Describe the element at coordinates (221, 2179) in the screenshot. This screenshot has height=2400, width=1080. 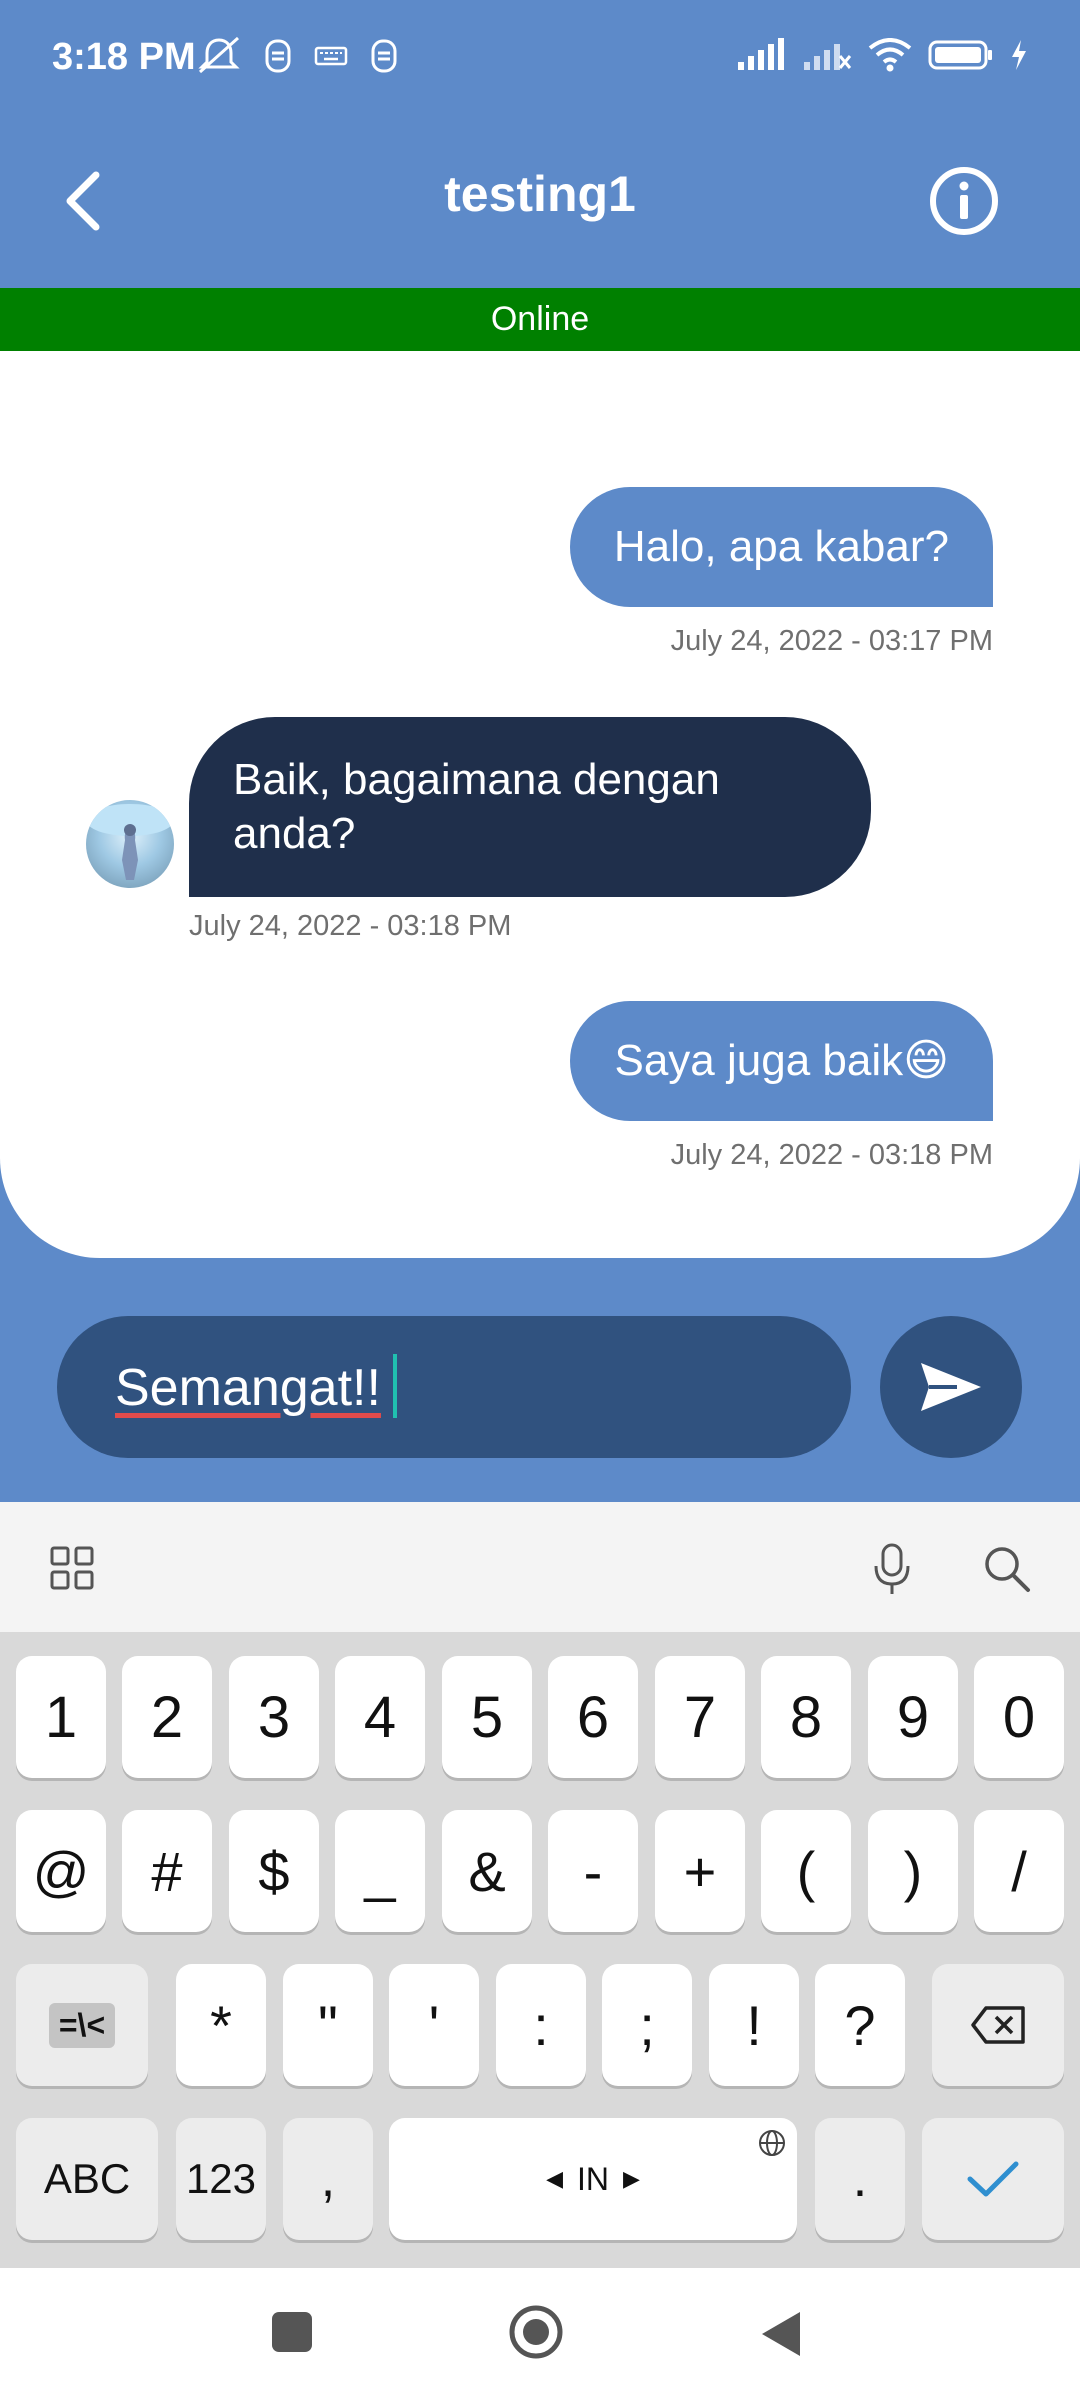
I see `numbers-key: 123` at that location.